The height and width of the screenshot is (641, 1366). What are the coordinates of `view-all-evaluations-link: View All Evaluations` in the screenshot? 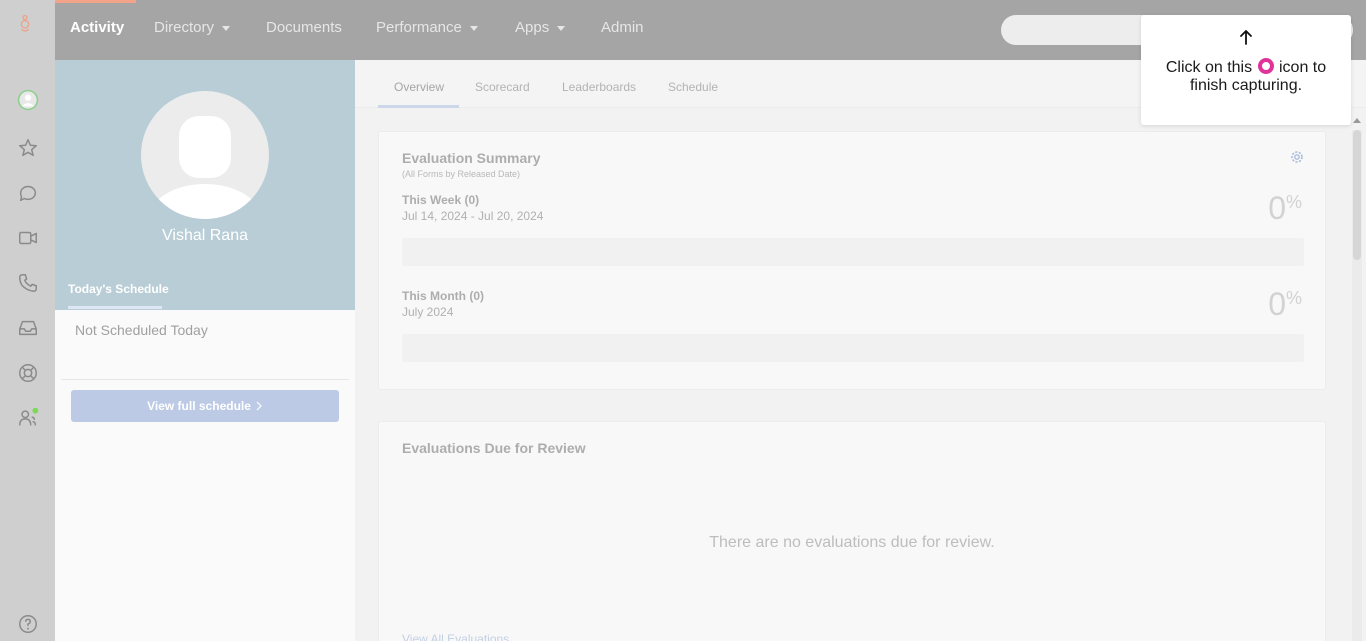 It's located at (455, 636).